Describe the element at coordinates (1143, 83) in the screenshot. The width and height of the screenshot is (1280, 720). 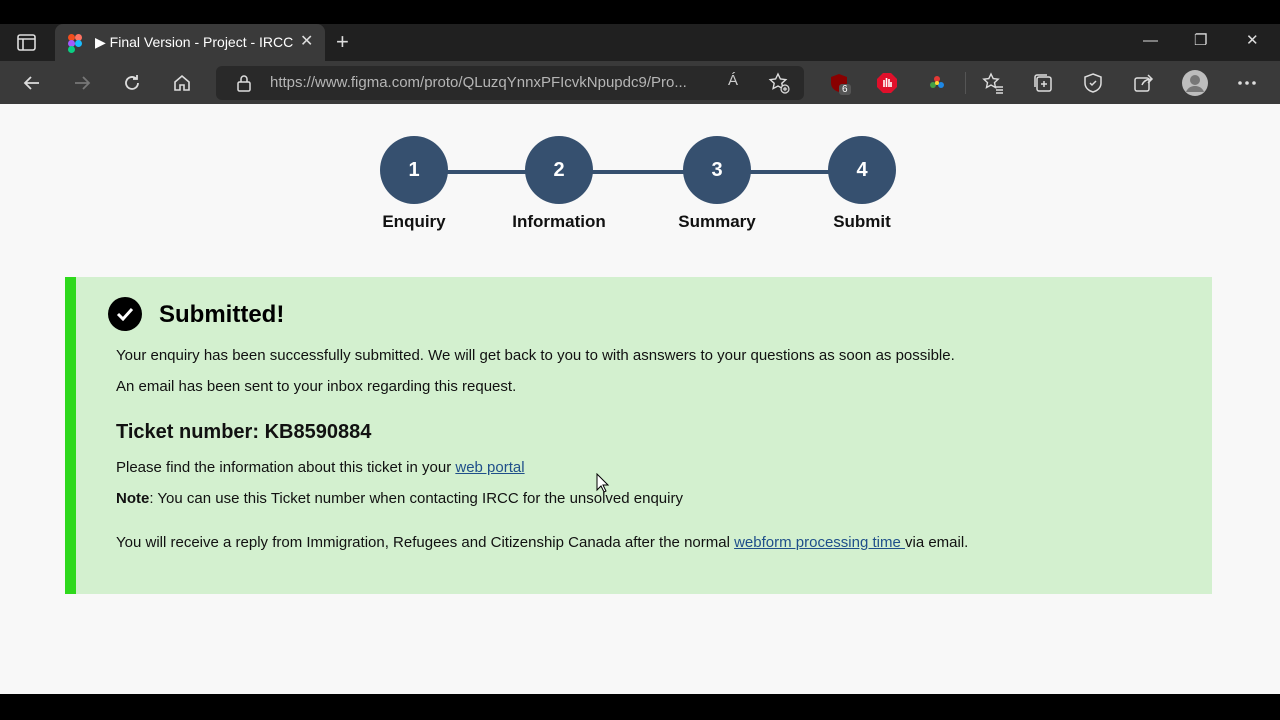
I see `share-icon` at that location.